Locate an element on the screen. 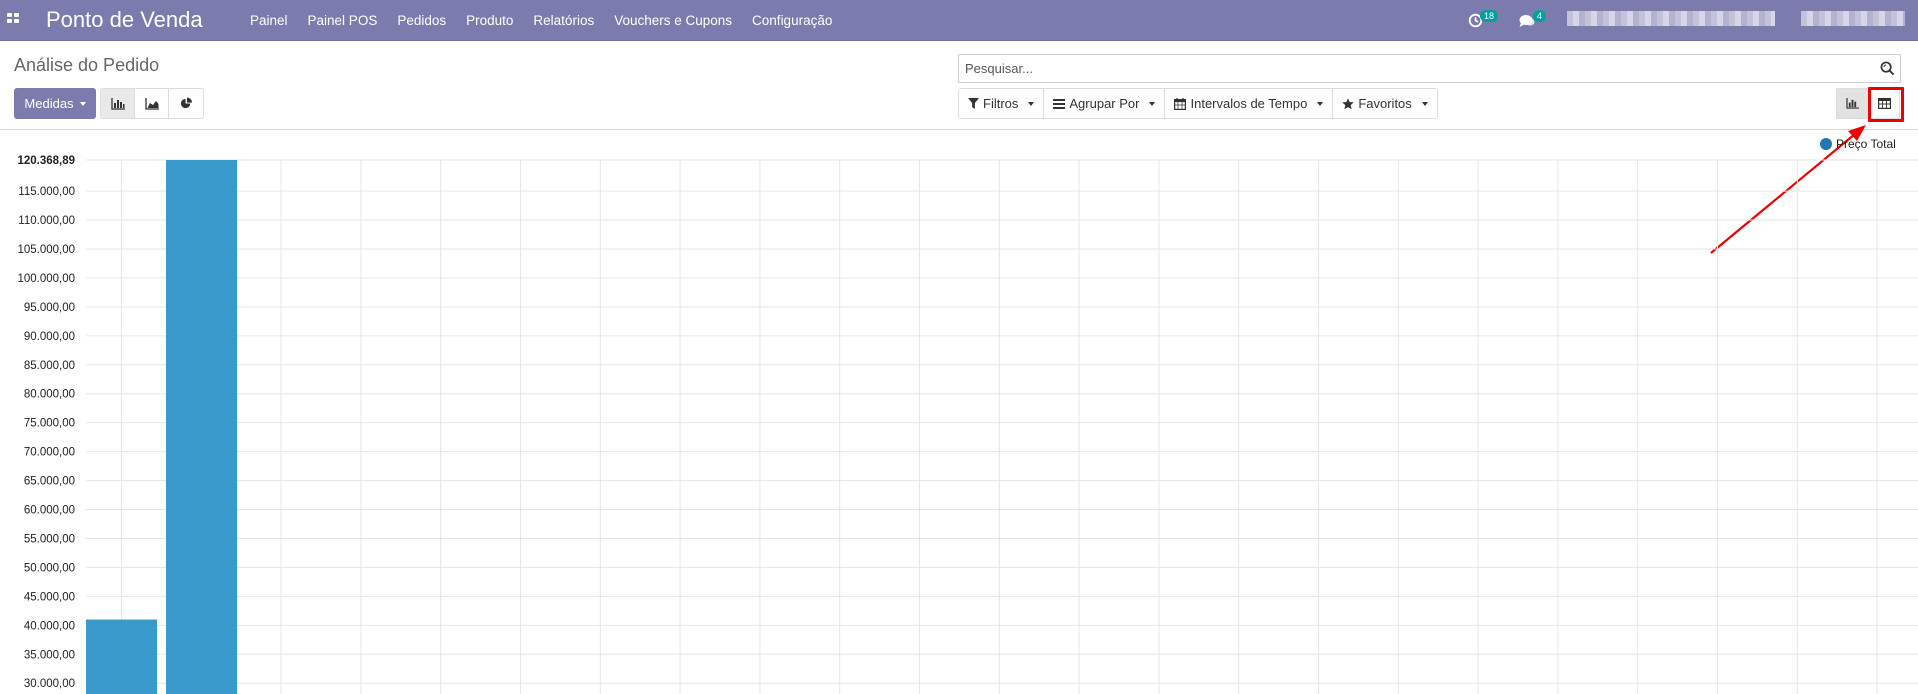 The height and width of the screenshot is (694, 1918). y-tick-label: 30.000,00 is located at coordinates (49, 684).